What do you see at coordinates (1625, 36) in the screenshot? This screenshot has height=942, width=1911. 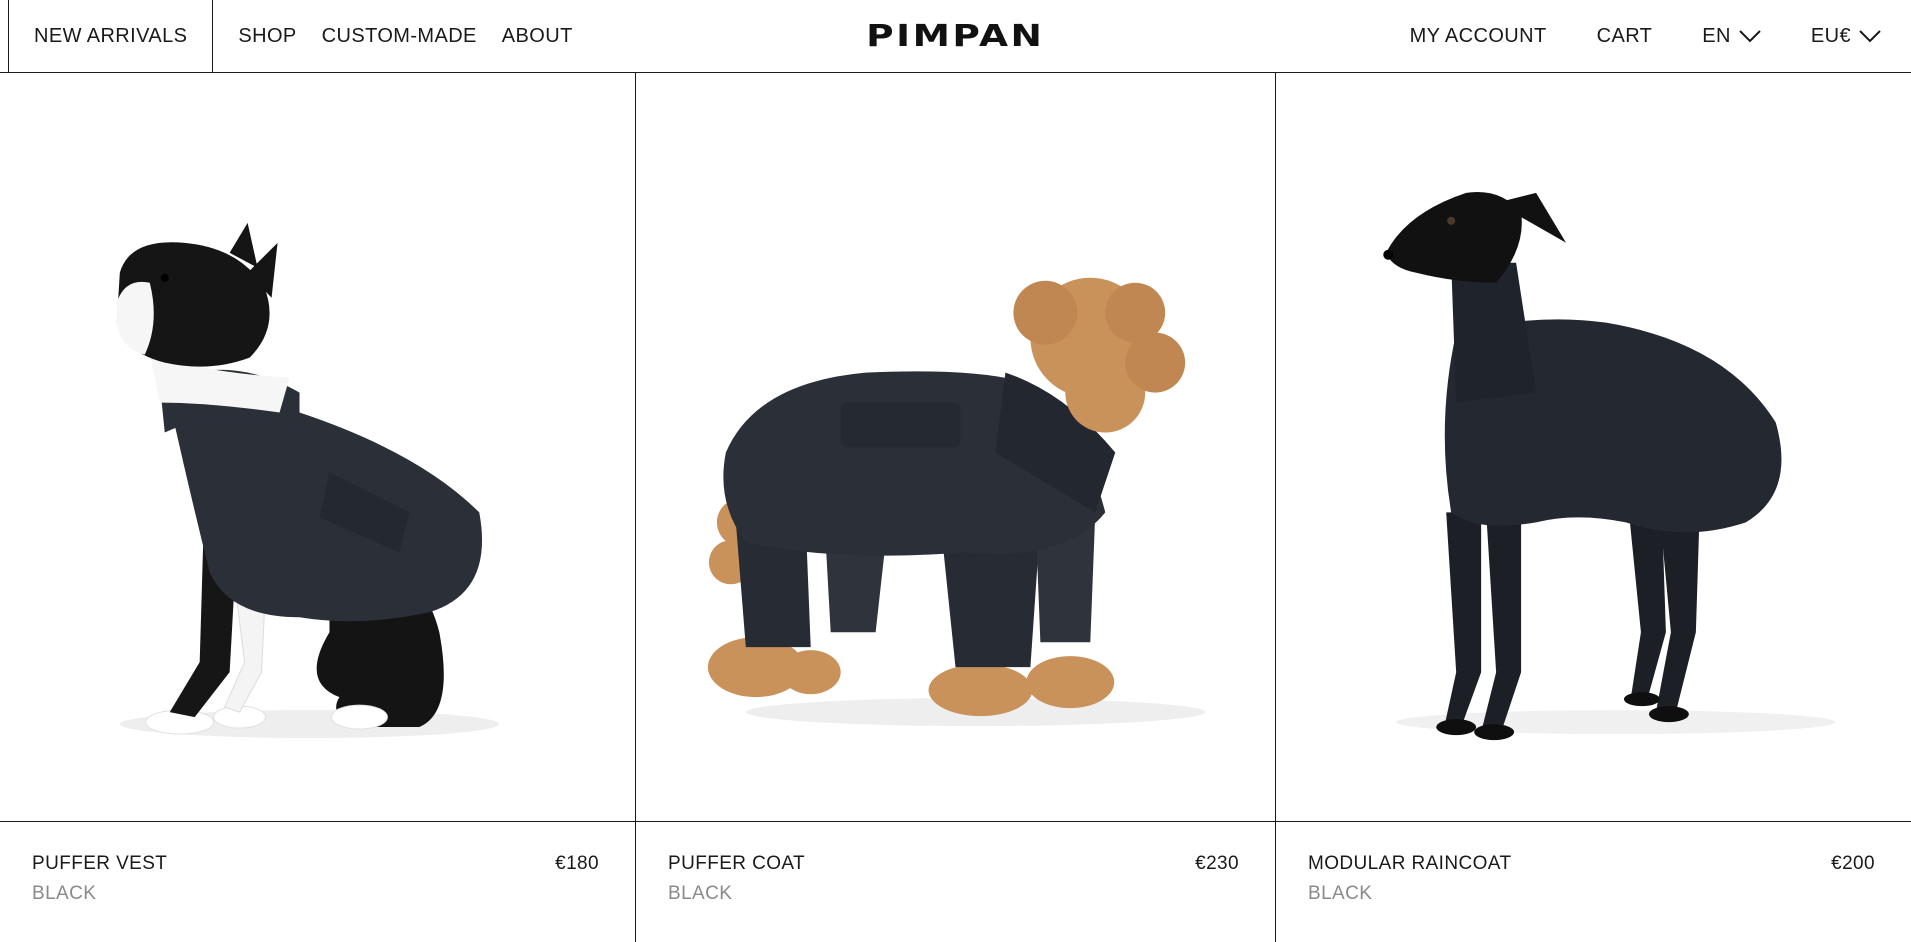 I see `nav-cart: CART` at bounding box center [1625, 36].